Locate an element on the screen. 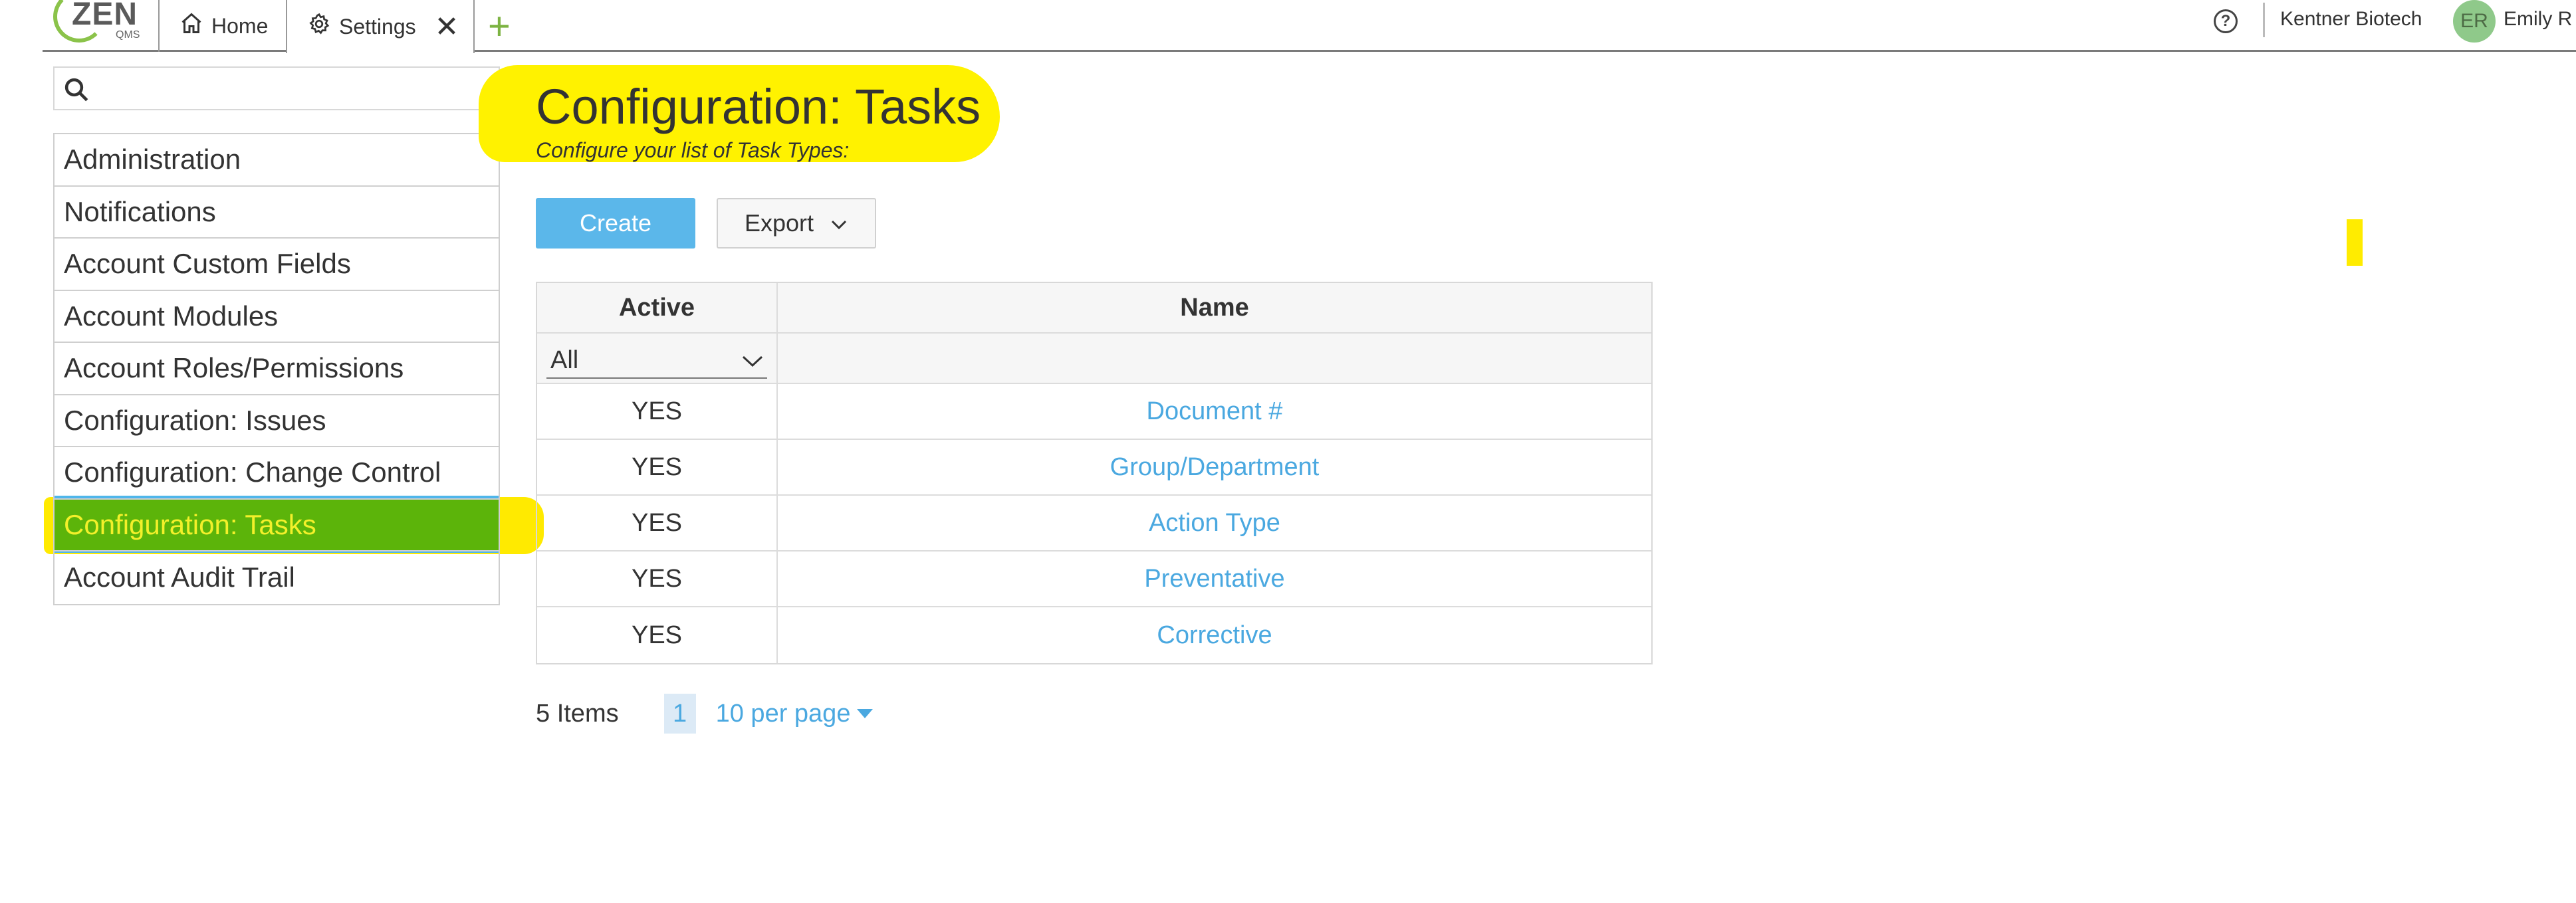 The height and width of the screenshot is (903, 2576). tab-home: Home is located at coordinates (221, 26).